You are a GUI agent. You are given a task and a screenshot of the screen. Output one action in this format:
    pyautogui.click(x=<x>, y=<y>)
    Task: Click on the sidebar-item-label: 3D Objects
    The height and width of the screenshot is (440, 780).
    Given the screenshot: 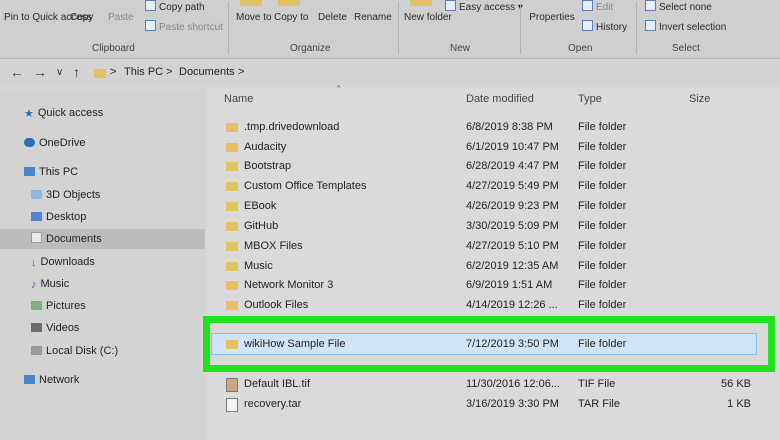 What is the action you would take?
    pyautogui.click(x=73, y=195)
    